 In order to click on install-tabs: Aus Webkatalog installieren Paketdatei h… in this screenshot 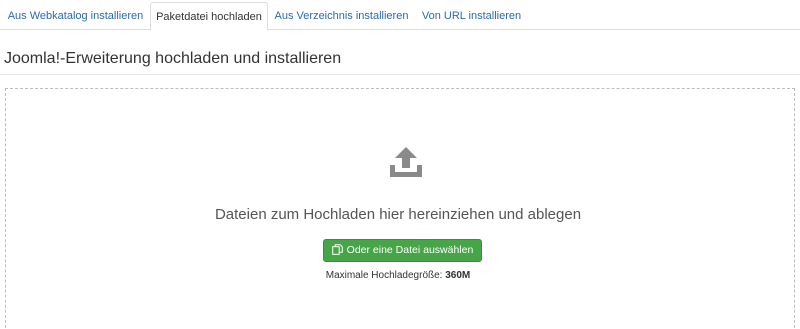, I will do `click(400, 15)`.